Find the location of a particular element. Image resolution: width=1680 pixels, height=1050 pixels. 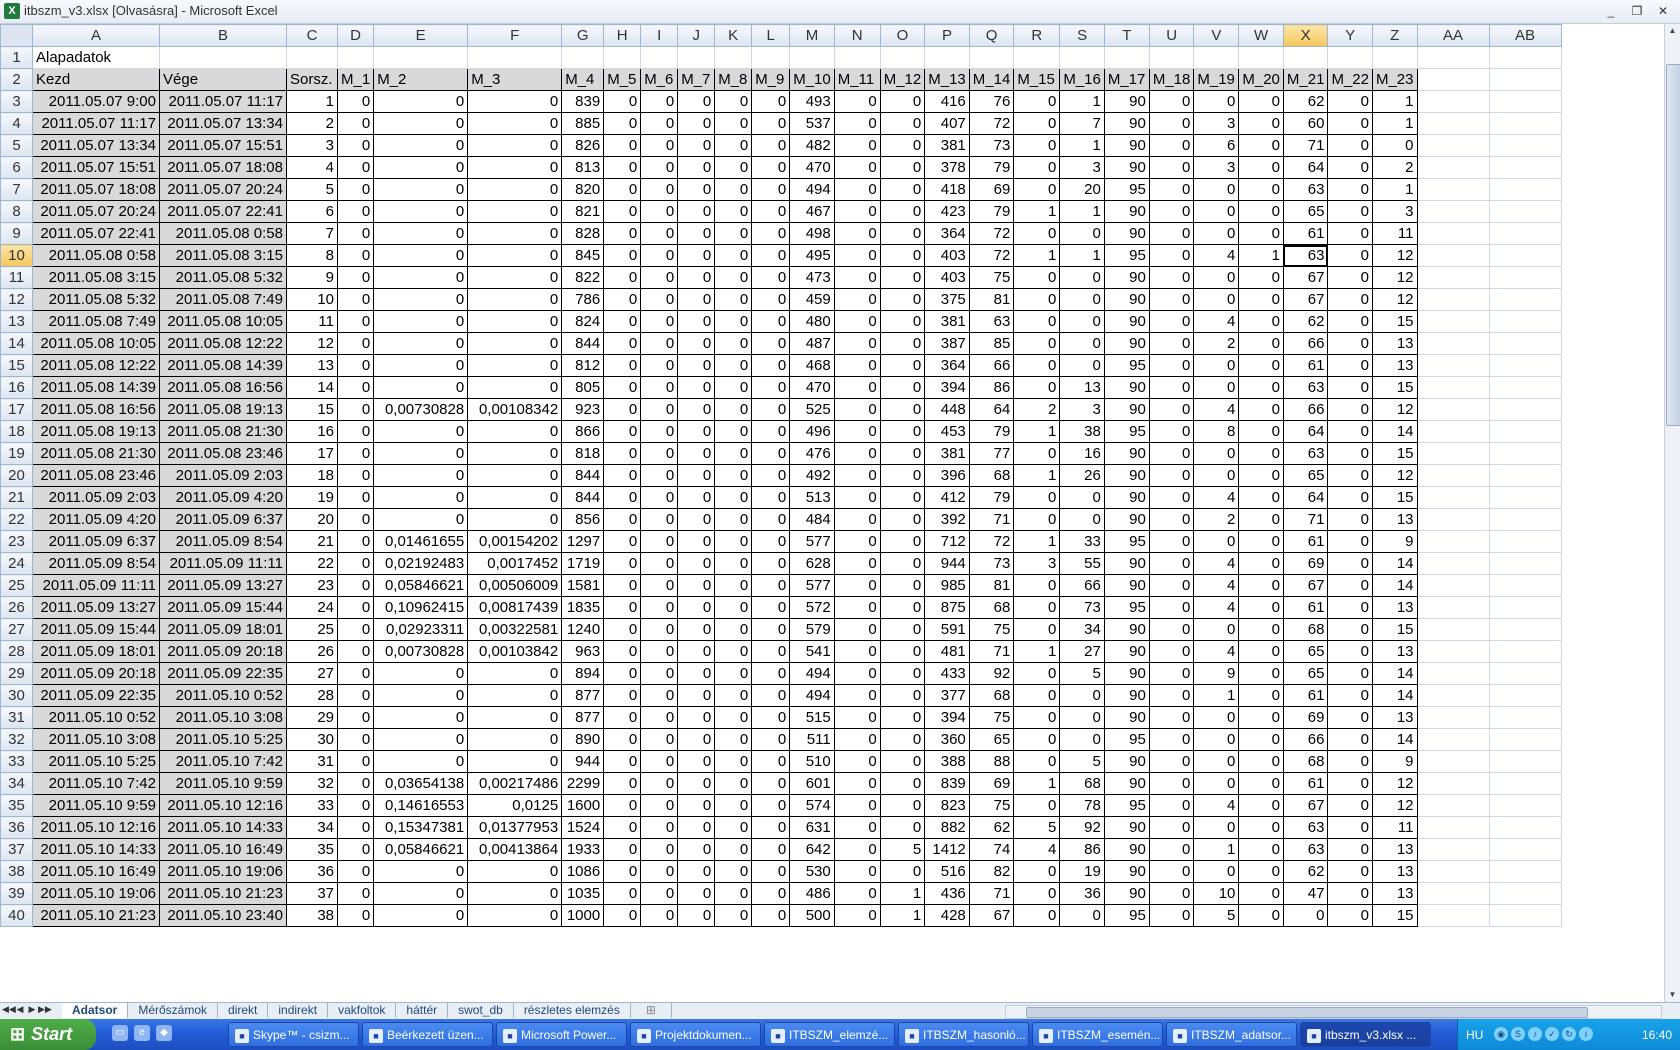

value-cell: 4 is located at coordinates (1216, 805).